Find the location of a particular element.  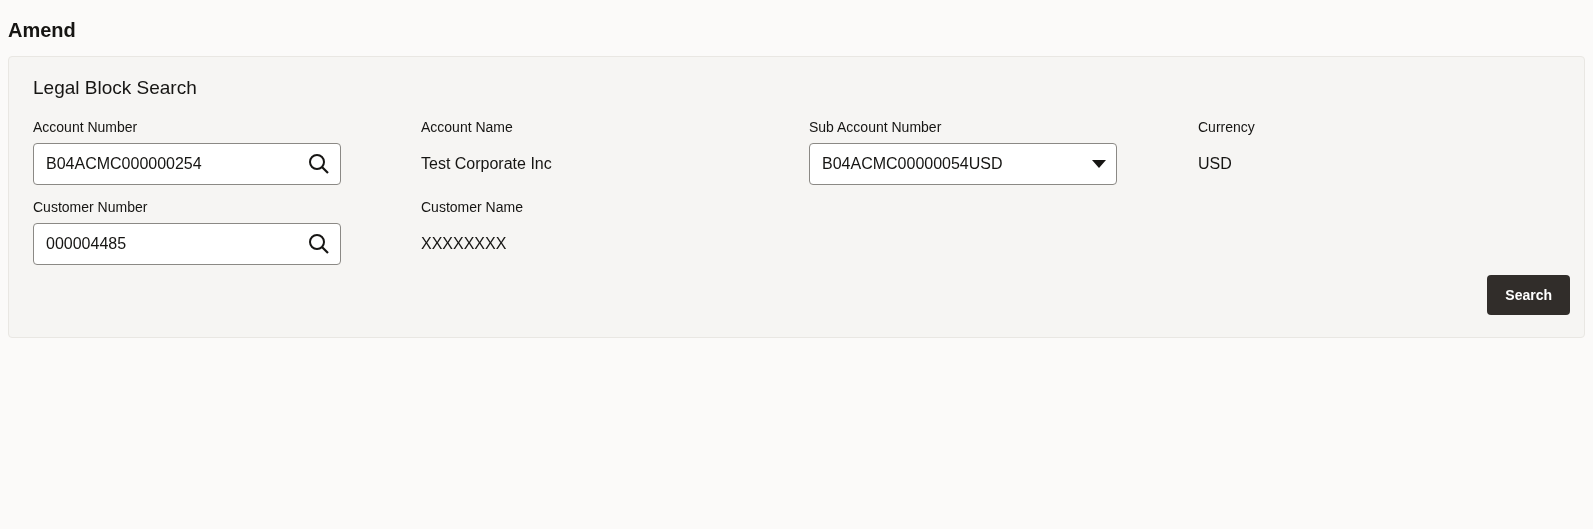

field-label: Currency is located at coordinates (1226, 127).